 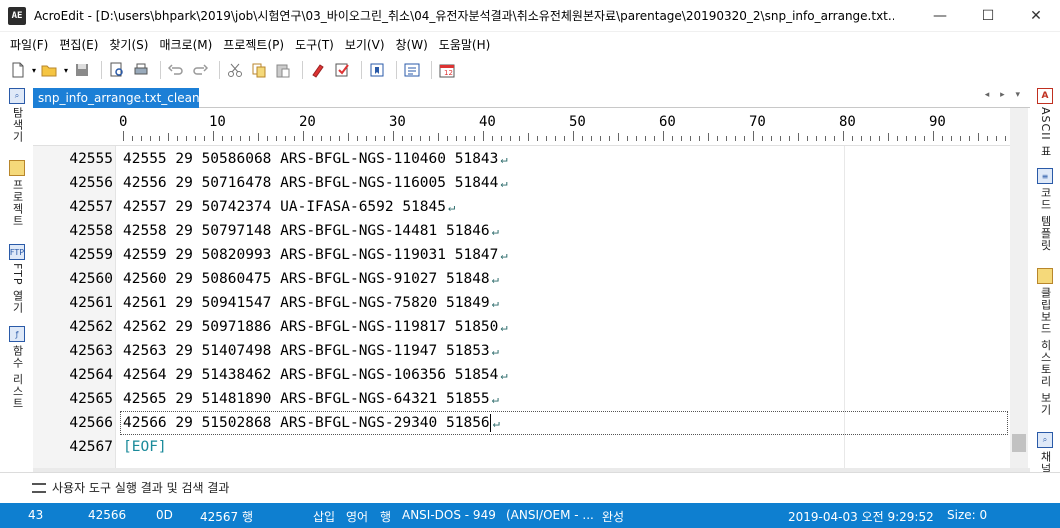 What do you see at coordinates (66, 70) in the screenshot?
I see `open-dropdown-icon: ▾` at bounding box center [66, 70].